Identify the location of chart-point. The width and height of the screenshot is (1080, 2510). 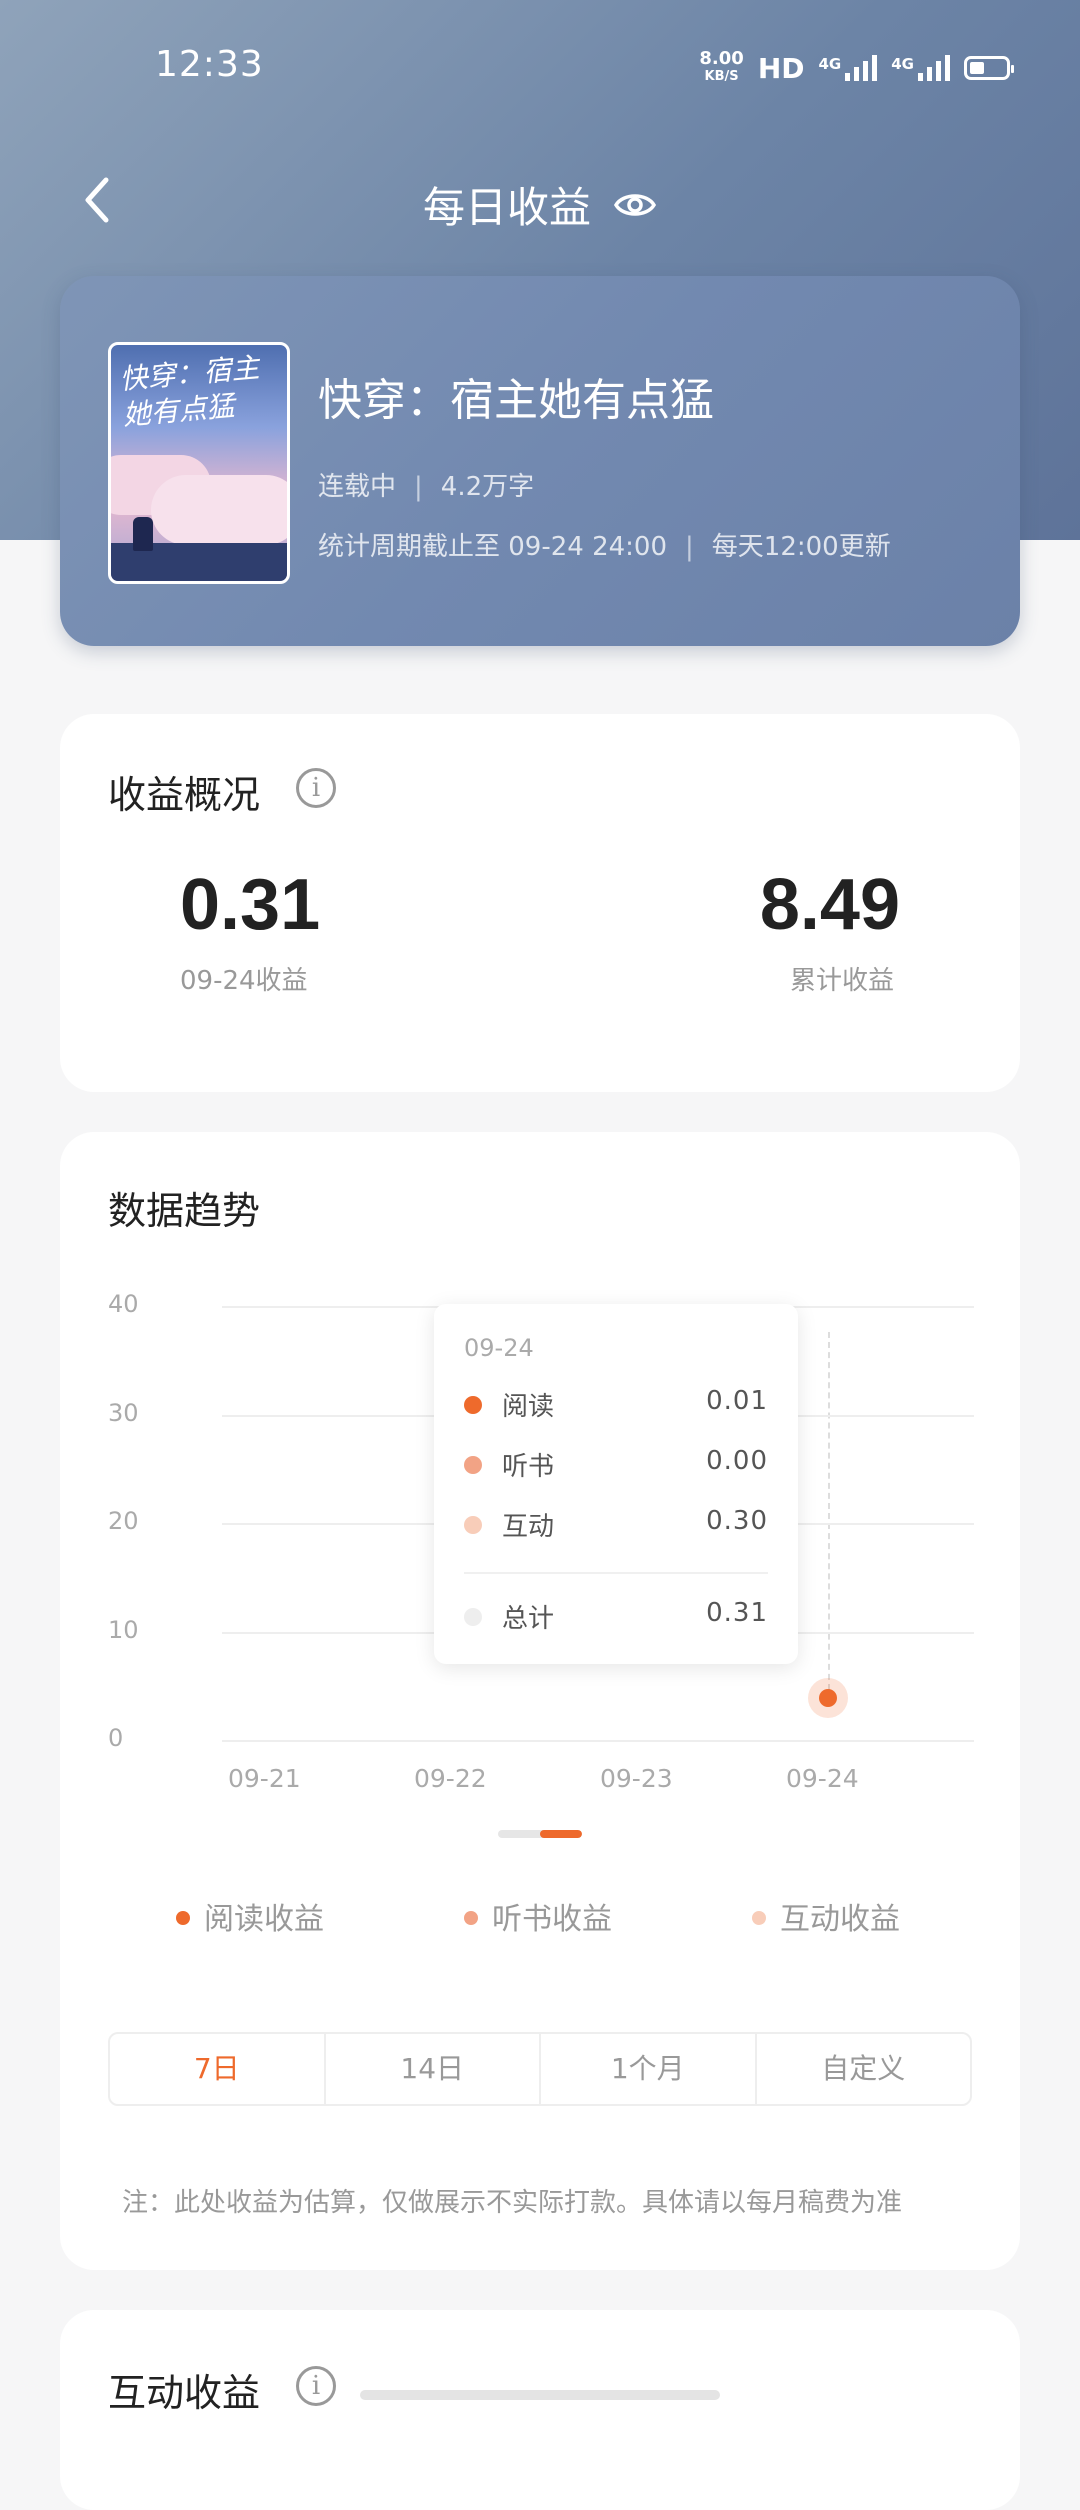
(828, 1698).